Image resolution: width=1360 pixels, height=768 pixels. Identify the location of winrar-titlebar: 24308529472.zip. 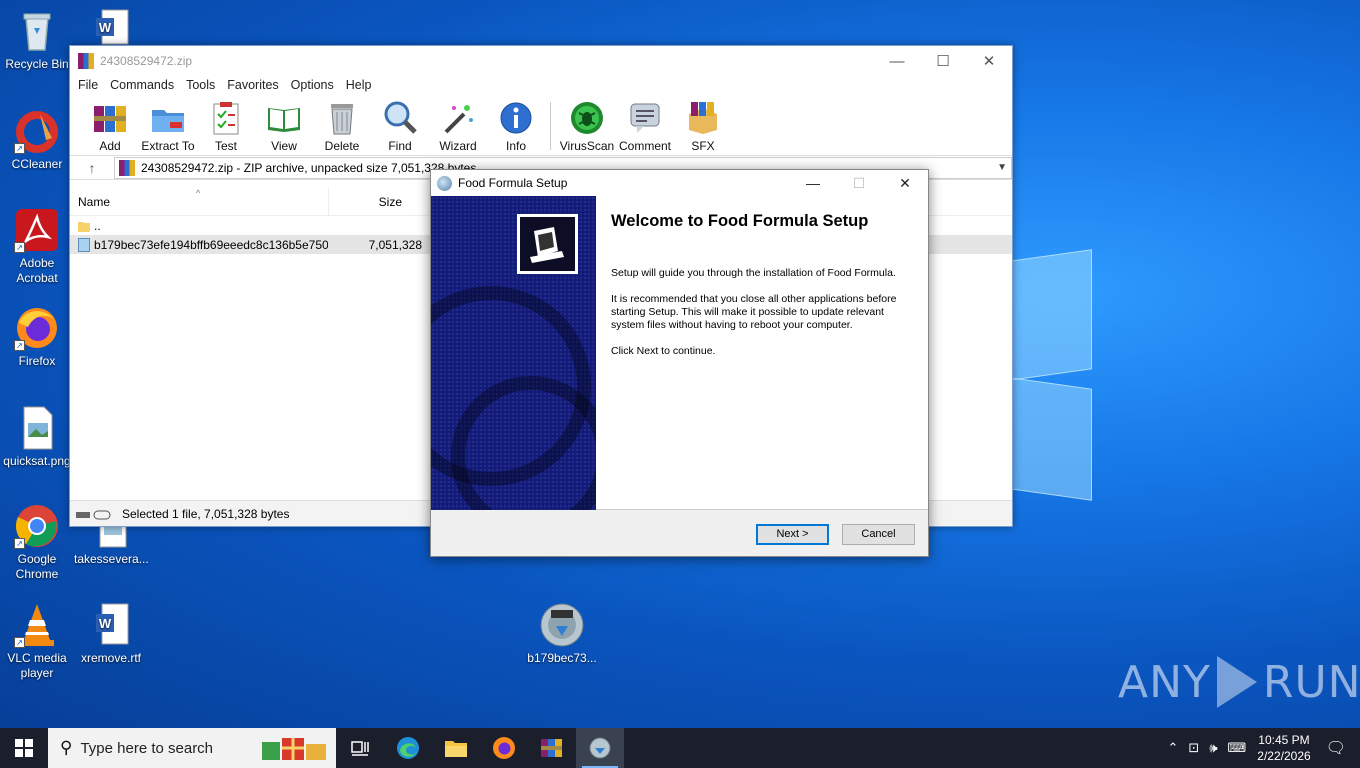
(541, 61).